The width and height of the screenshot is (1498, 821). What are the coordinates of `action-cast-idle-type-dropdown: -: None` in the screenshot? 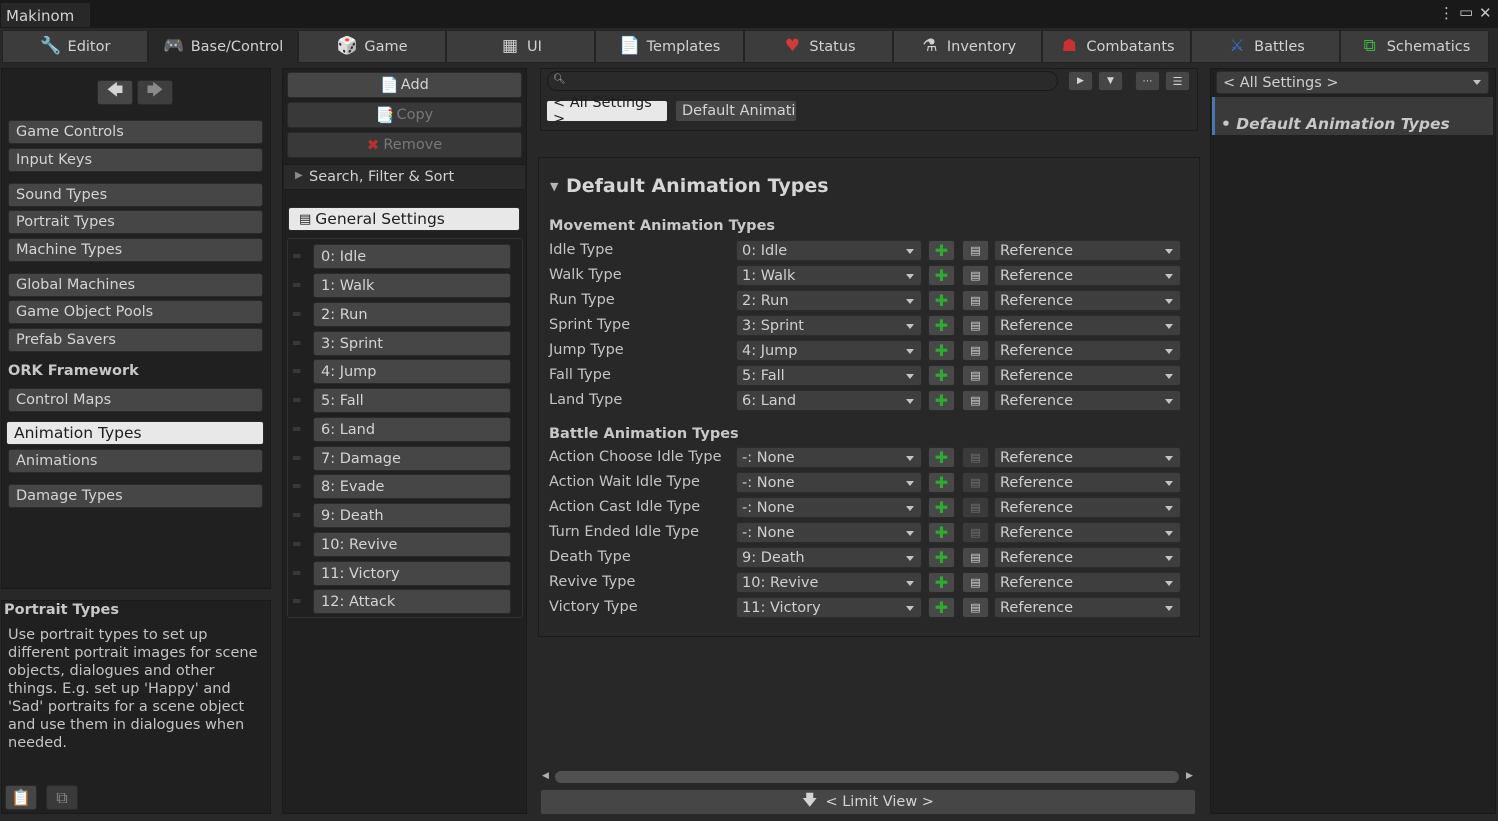 It's located at (829, 507).